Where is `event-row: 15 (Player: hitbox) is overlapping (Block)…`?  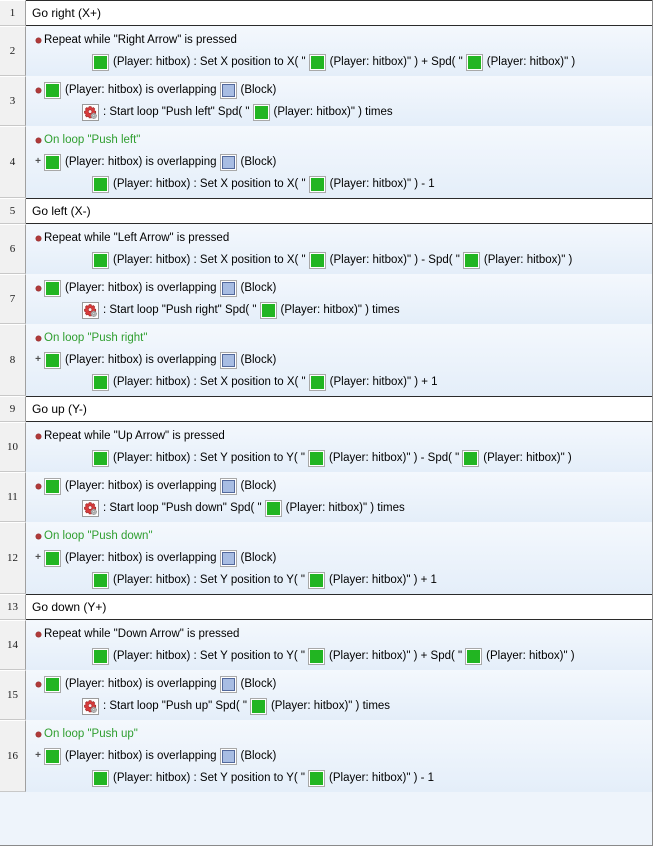 event-row: 15 (Player: hitbox) is overlapping (Block)… is located at coordinates (326, 695).